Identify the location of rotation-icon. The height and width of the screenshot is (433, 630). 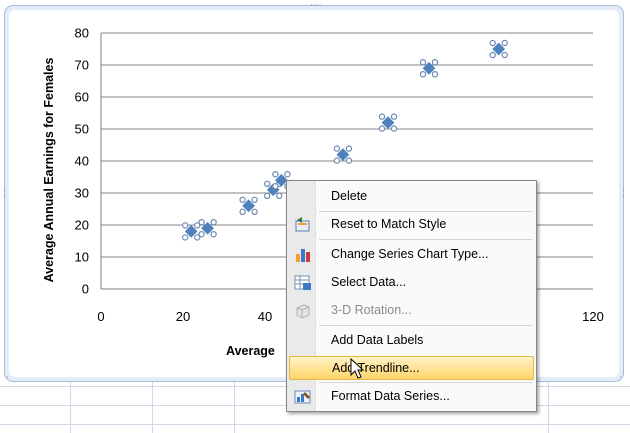
(303, 311).